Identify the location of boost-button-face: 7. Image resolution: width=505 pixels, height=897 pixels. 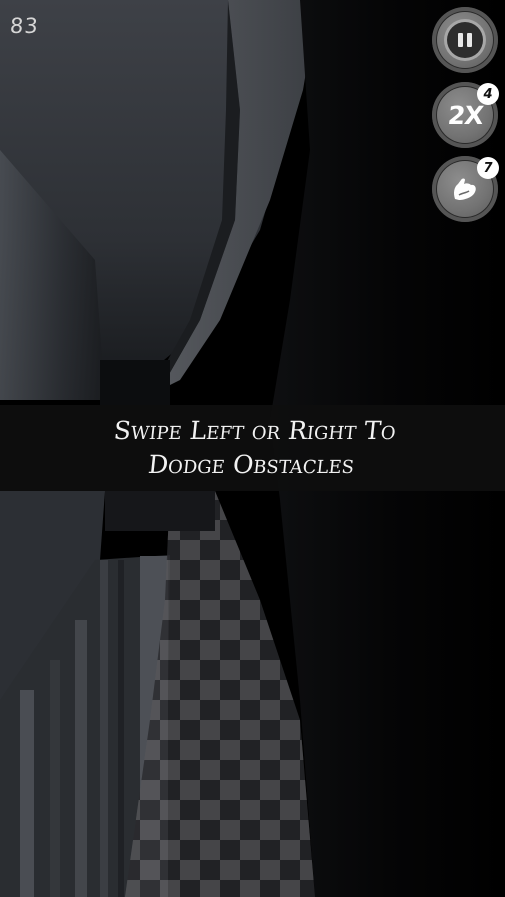
(468, 187).